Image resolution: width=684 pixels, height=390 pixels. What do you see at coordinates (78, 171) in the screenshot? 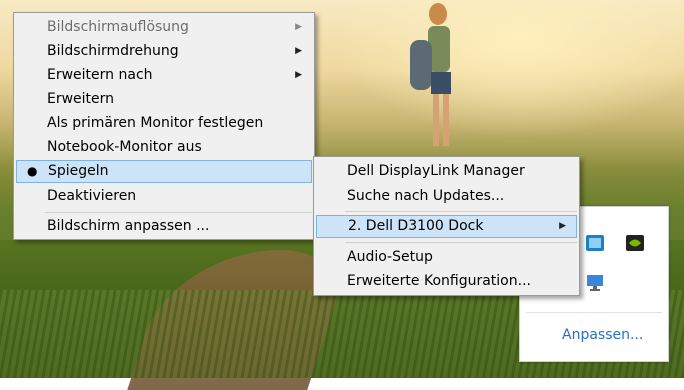
I see `menu-item-label: Spiegeln` at bounding box center [78, 171].